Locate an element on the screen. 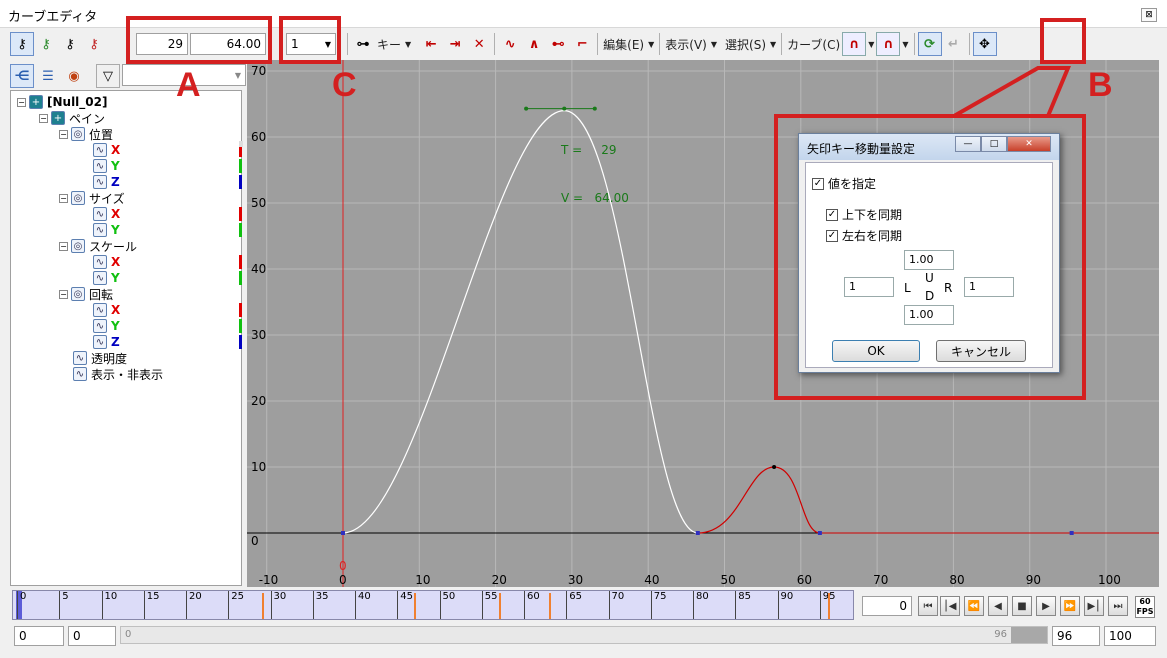 The height and width of the screenshot is (658, 1167). range-offset-input: 0 is located at coordinates (92, 636).